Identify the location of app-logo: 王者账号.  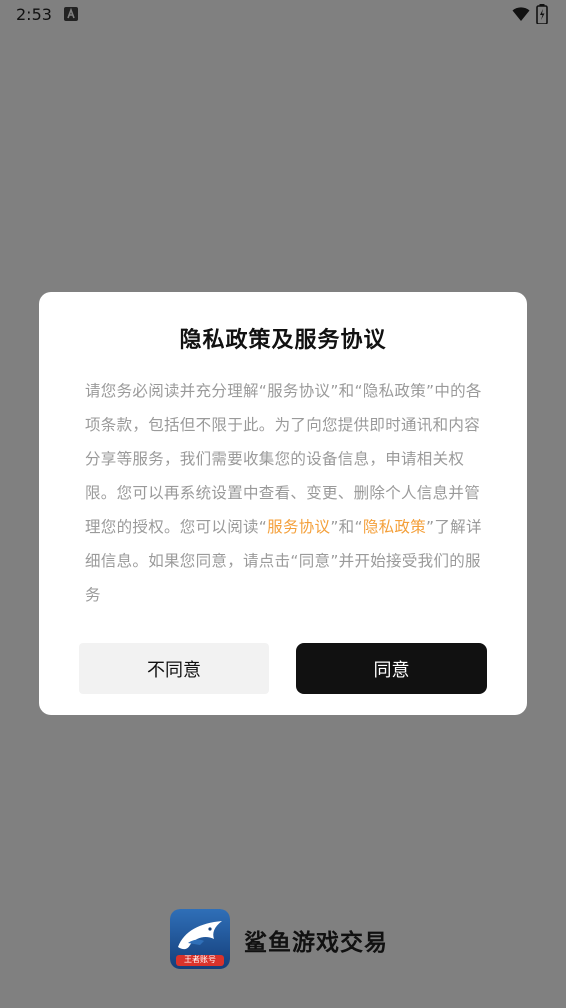
(200, 939).